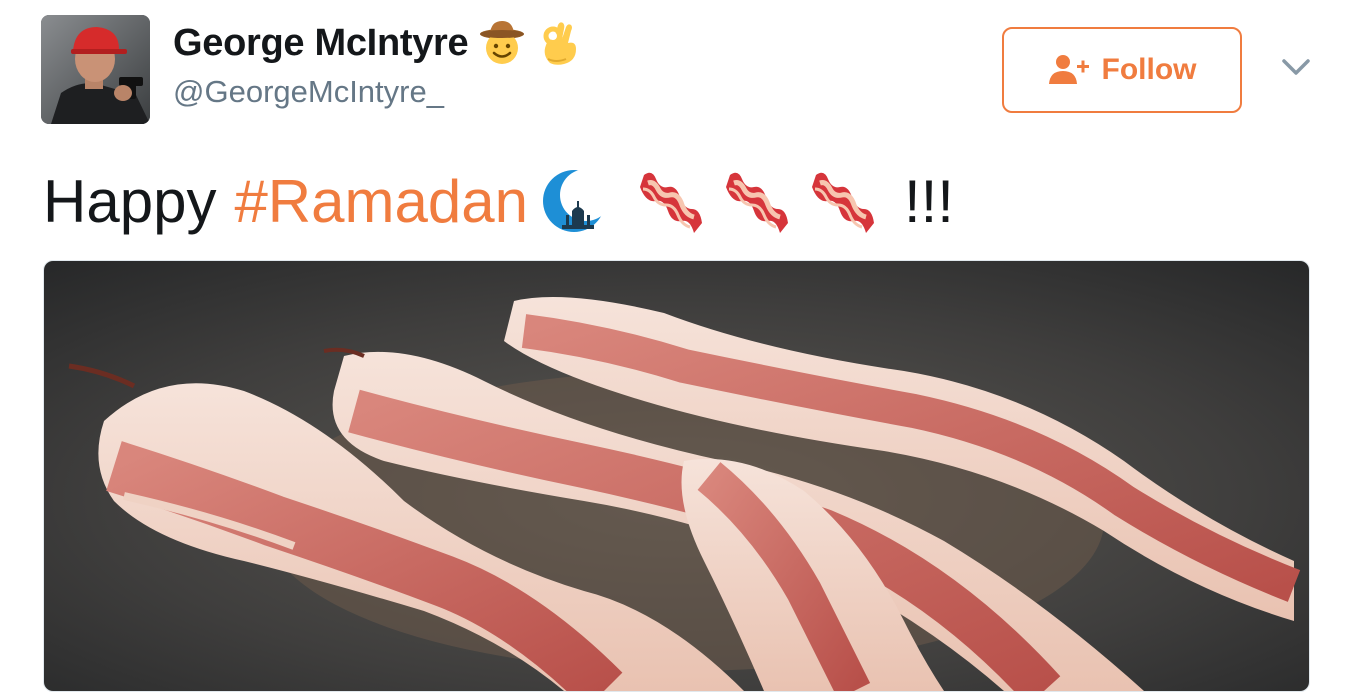  Describe the element at coordinates (928, 201) in the screenshot. I see `tweet-text-suffix: !!!` at that location.